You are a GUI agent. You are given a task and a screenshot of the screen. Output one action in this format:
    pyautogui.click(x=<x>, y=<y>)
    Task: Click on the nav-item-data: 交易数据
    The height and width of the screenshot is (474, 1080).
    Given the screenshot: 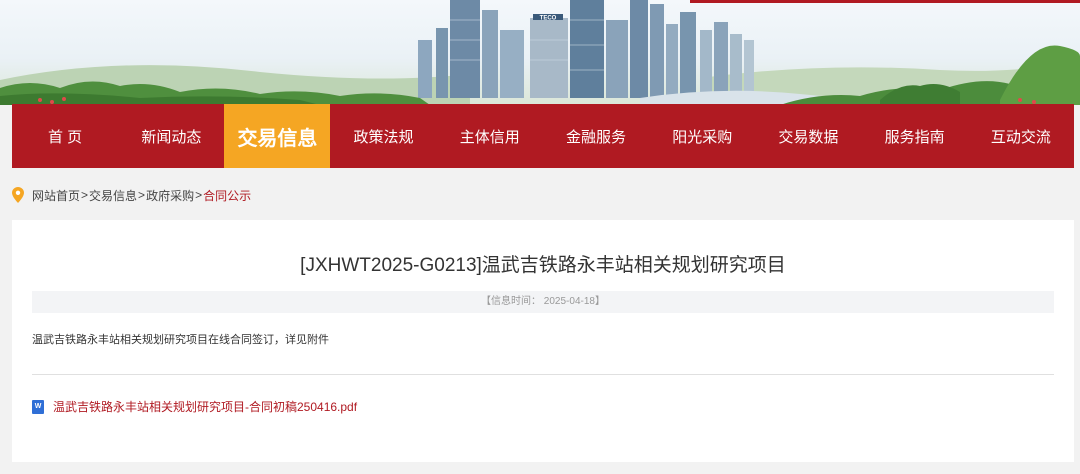 What is the action you would take?
    pyautogui.click(x=808, y=136)
    